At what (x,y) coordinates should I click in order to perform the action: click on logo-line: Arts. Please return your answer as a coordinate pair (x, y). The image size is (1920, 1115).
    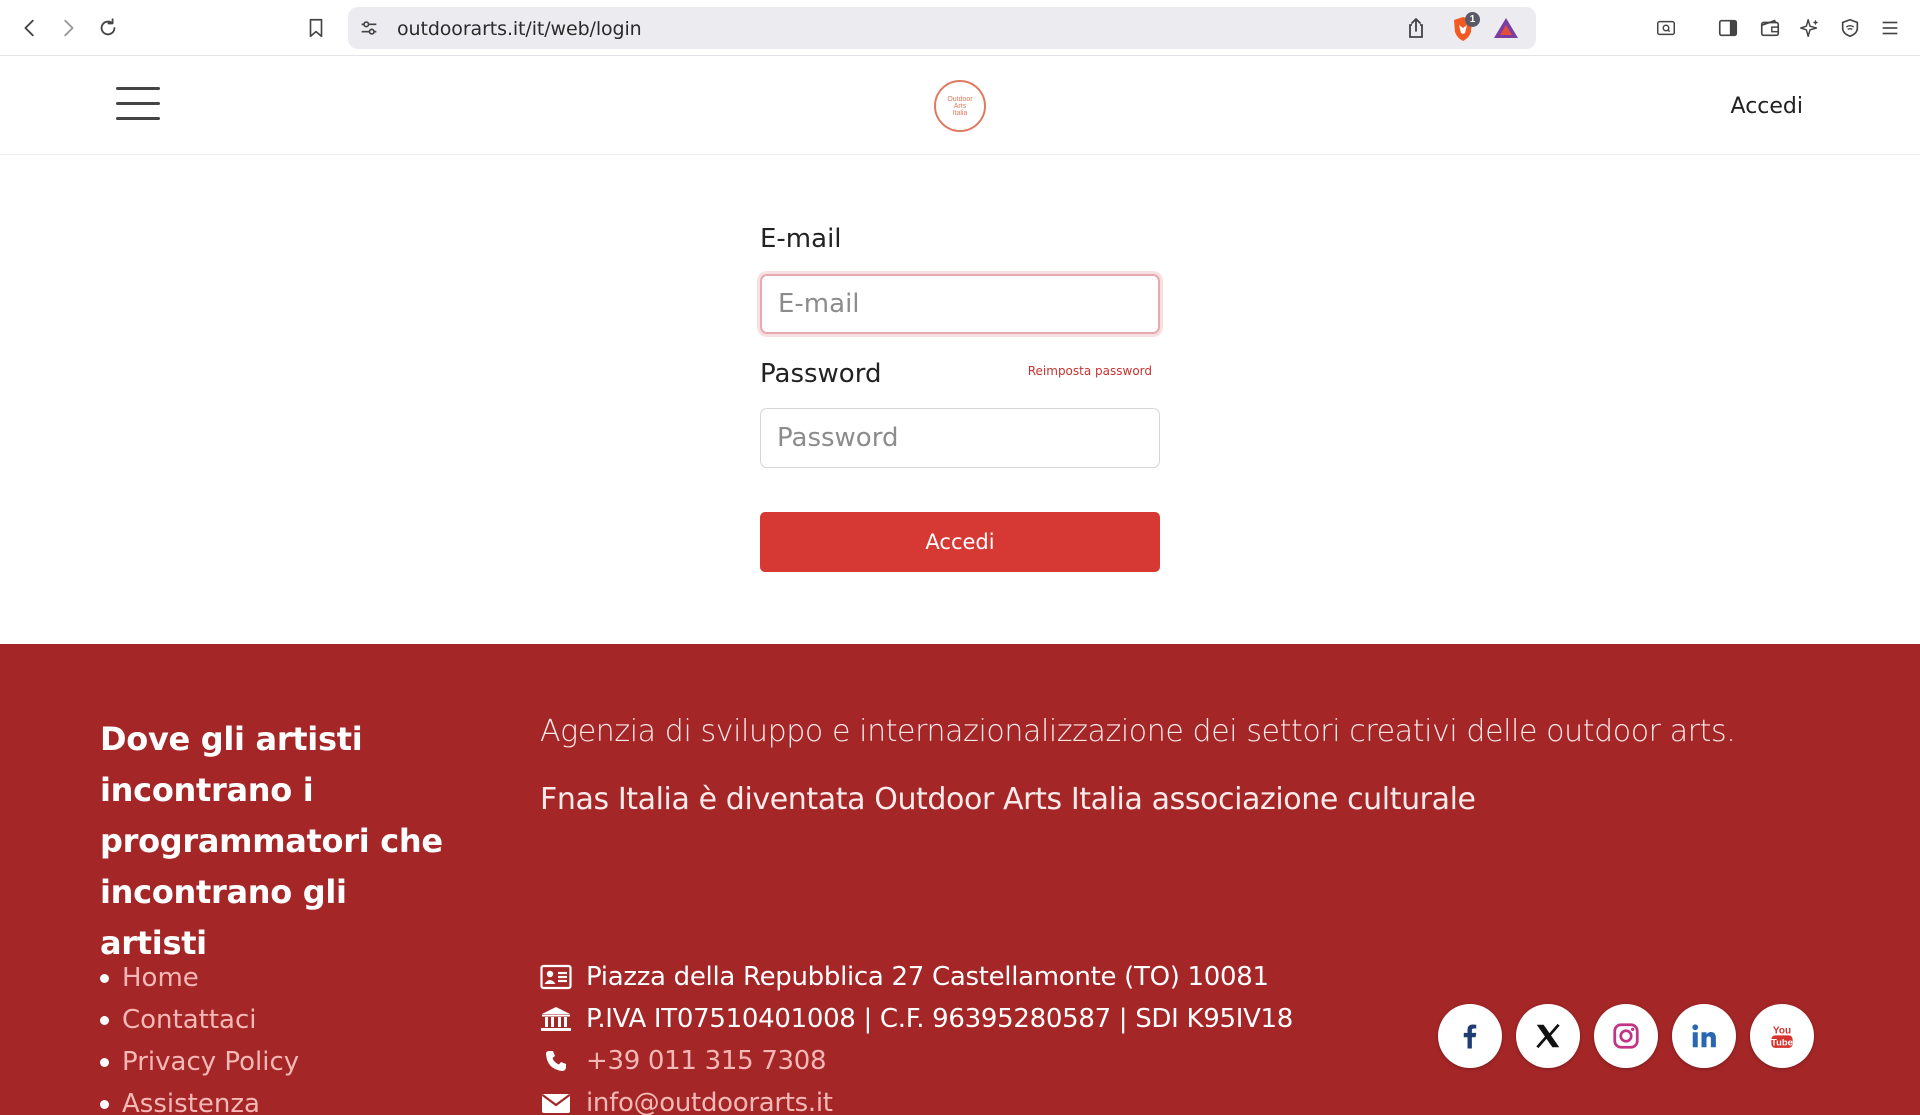
    Looking at the image, I should click on (960, 106).